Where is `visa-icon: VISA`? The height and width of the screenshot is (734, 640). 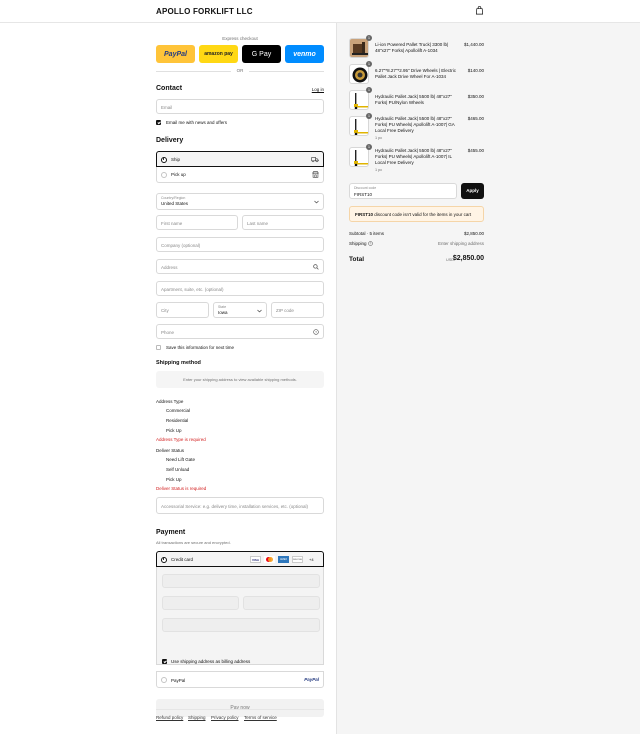 visa-icon: VISA is located at coordinates (255, 559).